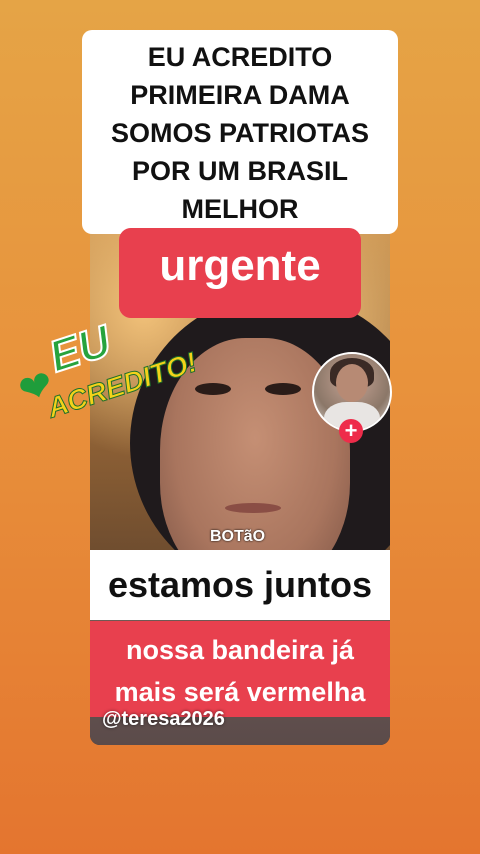  I want to click on avatar-face, so click(352, 383).